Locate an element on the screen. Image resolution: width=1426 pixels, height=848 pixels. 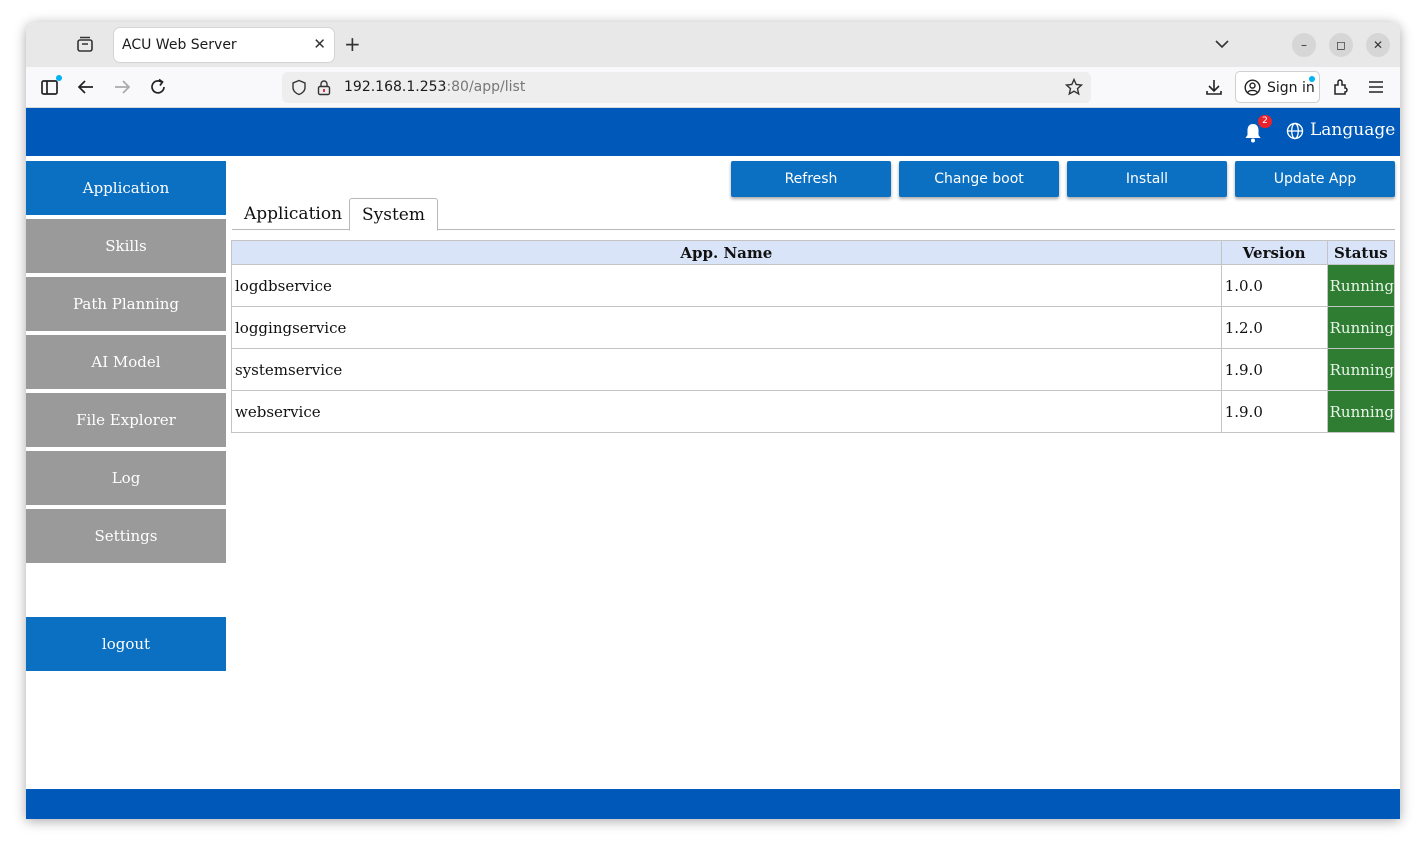
sidebar-item-file-explorer: File Explorer is located at coordinates (126, 420).